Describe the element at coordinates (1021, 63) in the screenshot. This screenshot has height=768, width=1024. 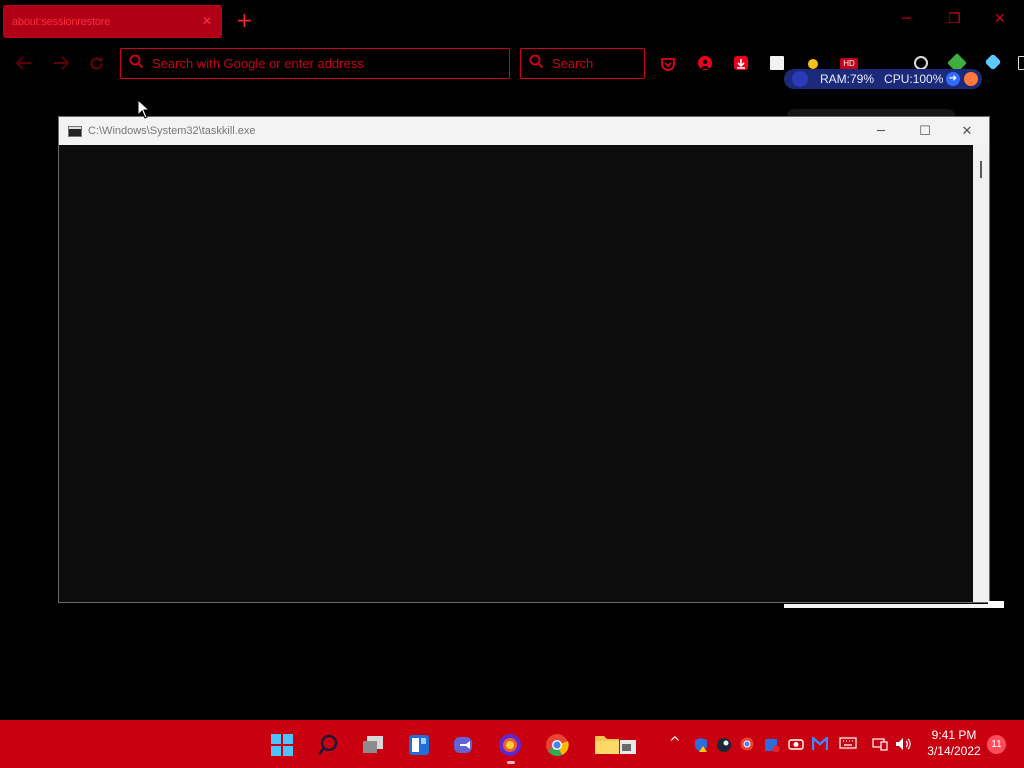
I see `overflow-extension-icon` at that location.